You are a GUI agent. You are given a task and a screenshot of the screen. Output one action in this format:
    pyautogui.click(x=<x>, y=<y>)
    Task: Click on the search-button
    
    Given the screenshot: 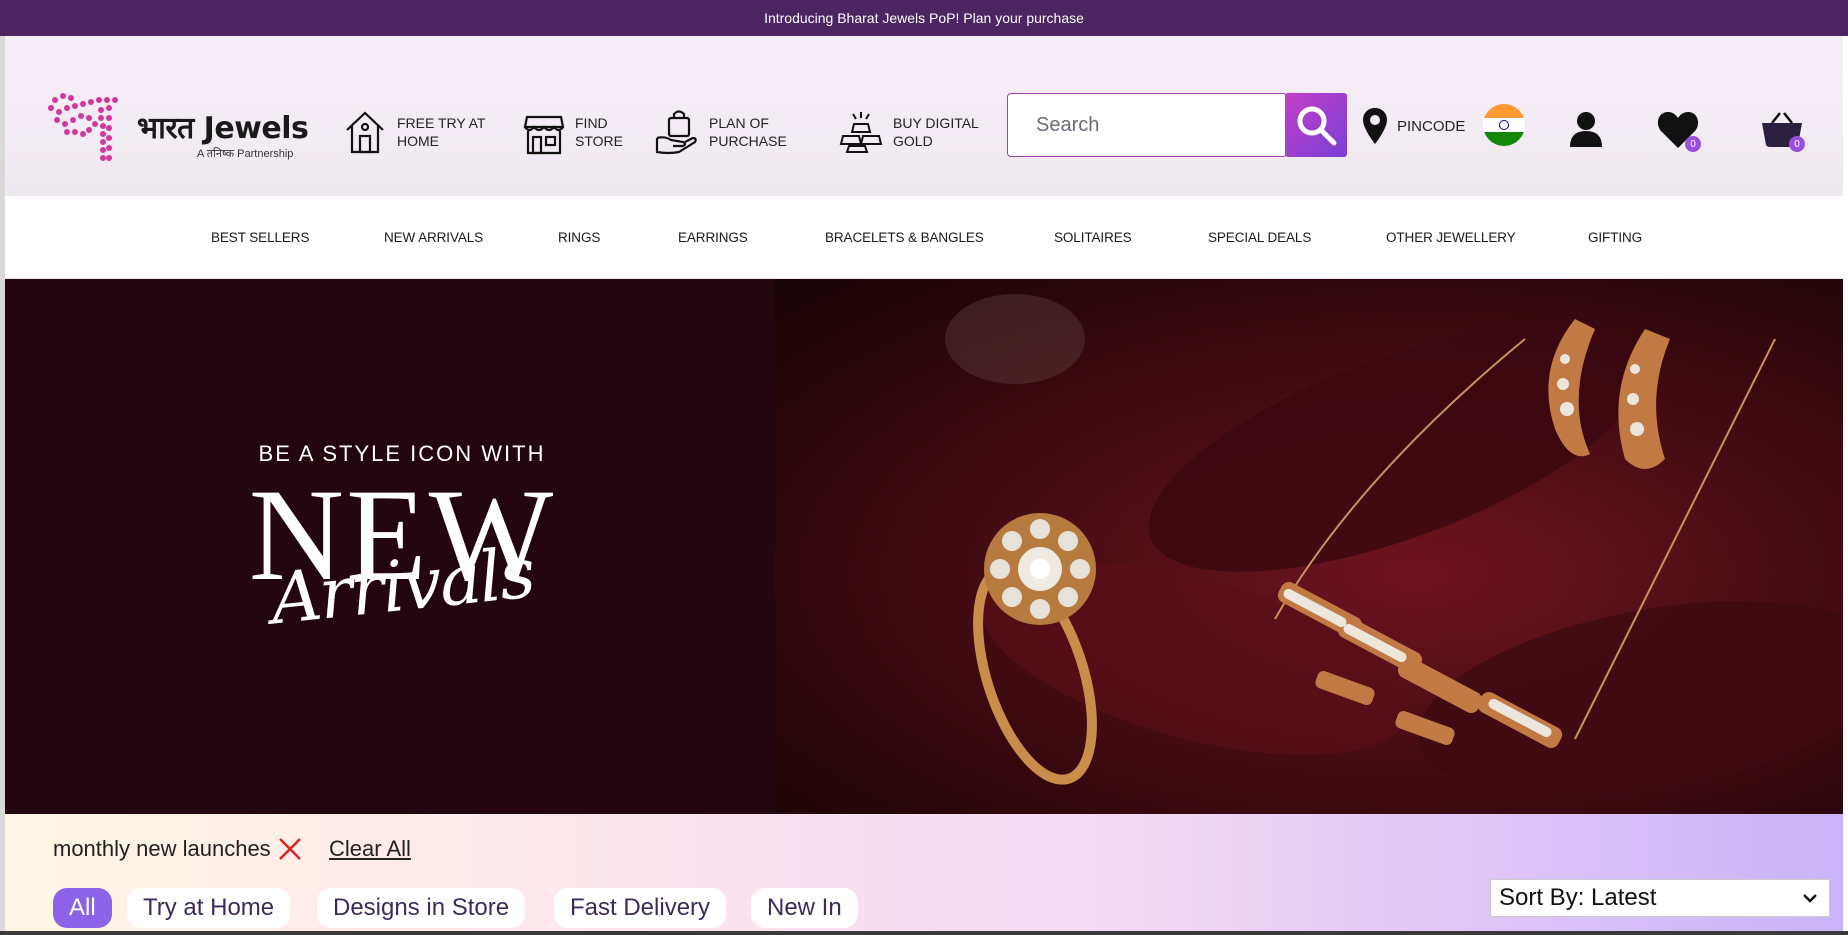 What is the action you would take?
    pyautogui.click(x=1316, y=125)
    